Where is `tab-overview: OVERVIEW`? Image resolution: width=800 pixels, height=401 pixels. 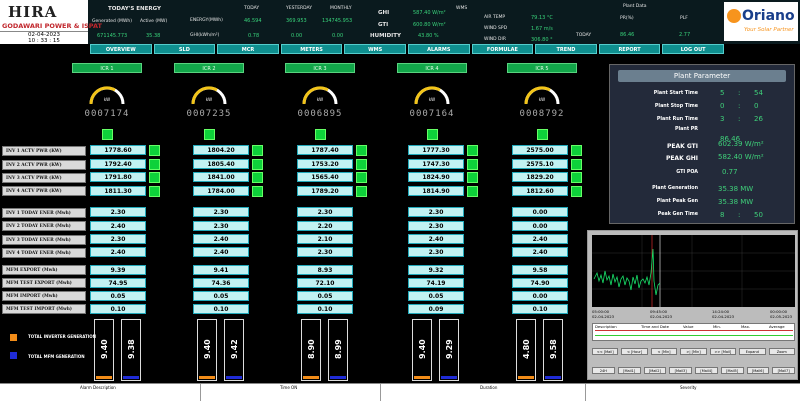
tab-overview: OVERVIEW is located at coordinates (121, 49).